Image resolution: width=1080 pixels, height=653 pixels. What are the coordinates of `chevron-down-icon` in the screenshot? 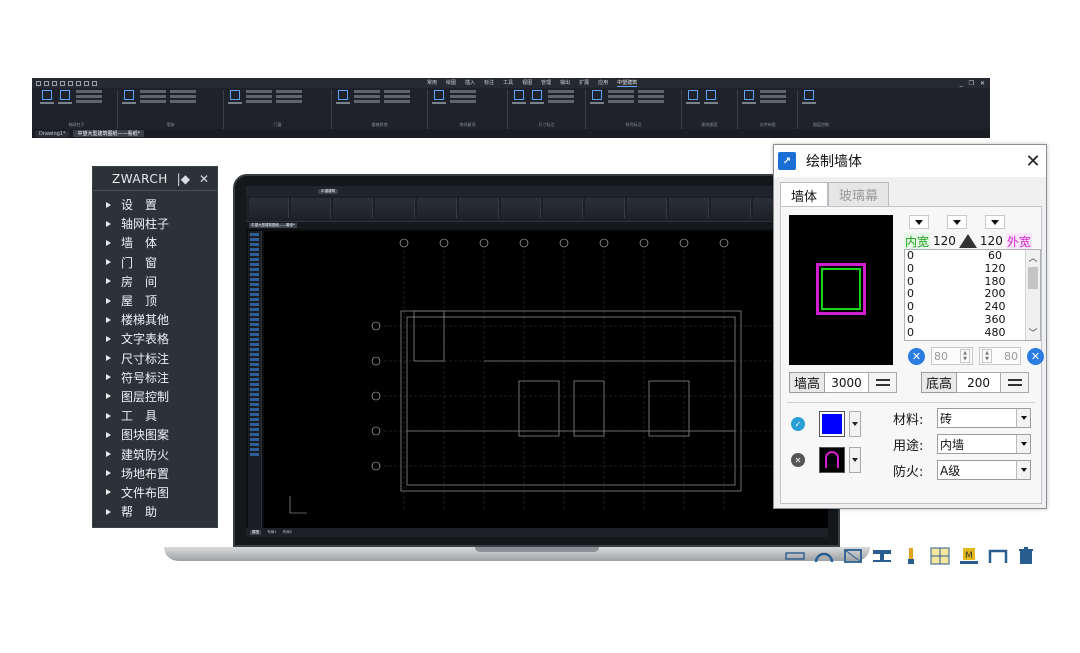 It's located at (1023, 444).